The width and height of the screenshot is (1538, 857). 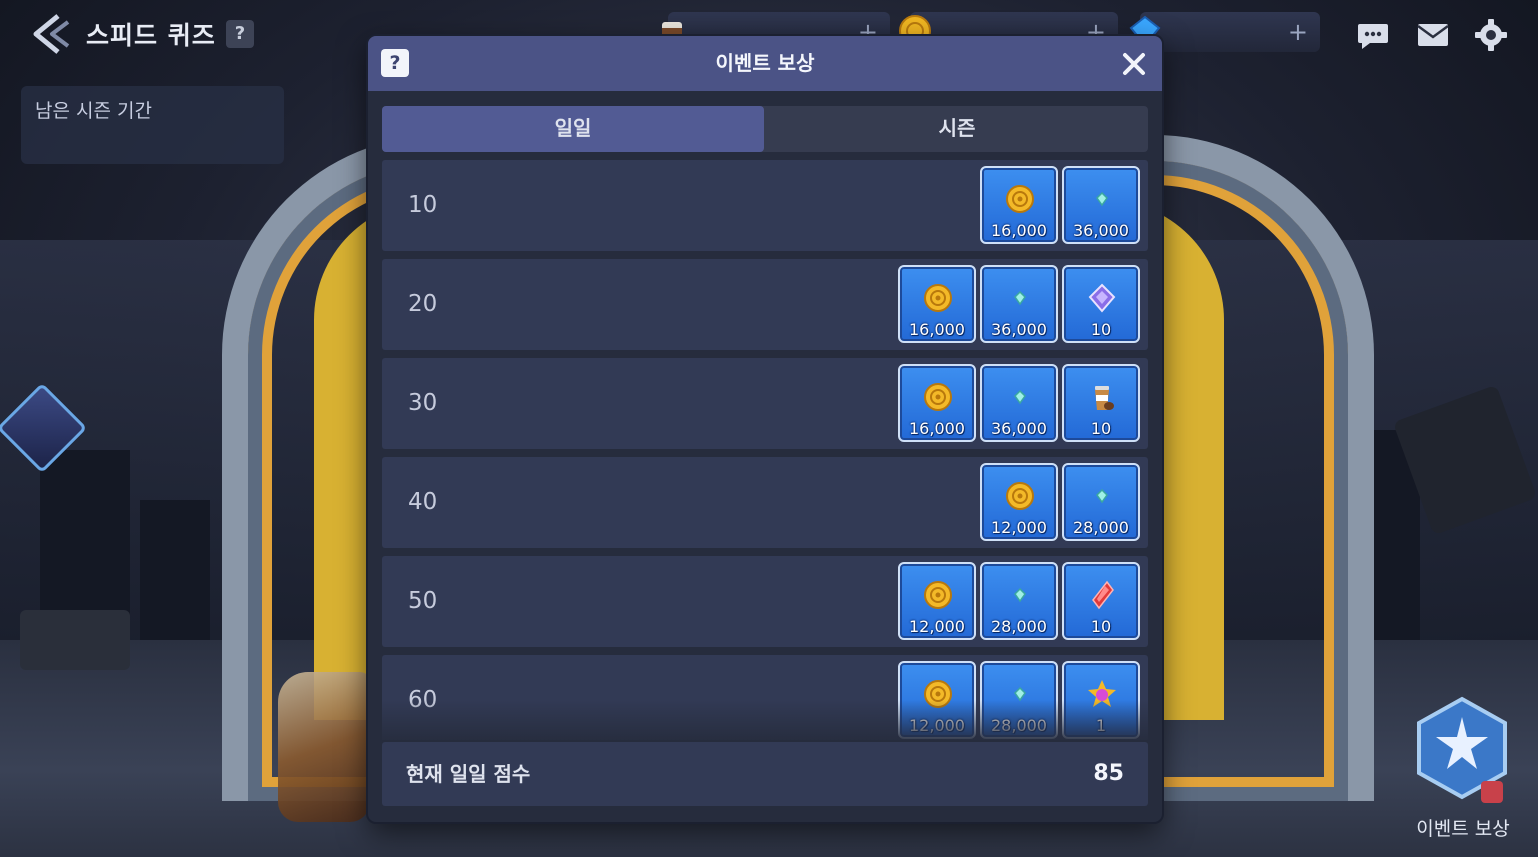 What do you see at coordinates (468, 774) in the screenshot?
I see `daily-score-label: 현재 일일 점수` at bounding box center [468, 774].